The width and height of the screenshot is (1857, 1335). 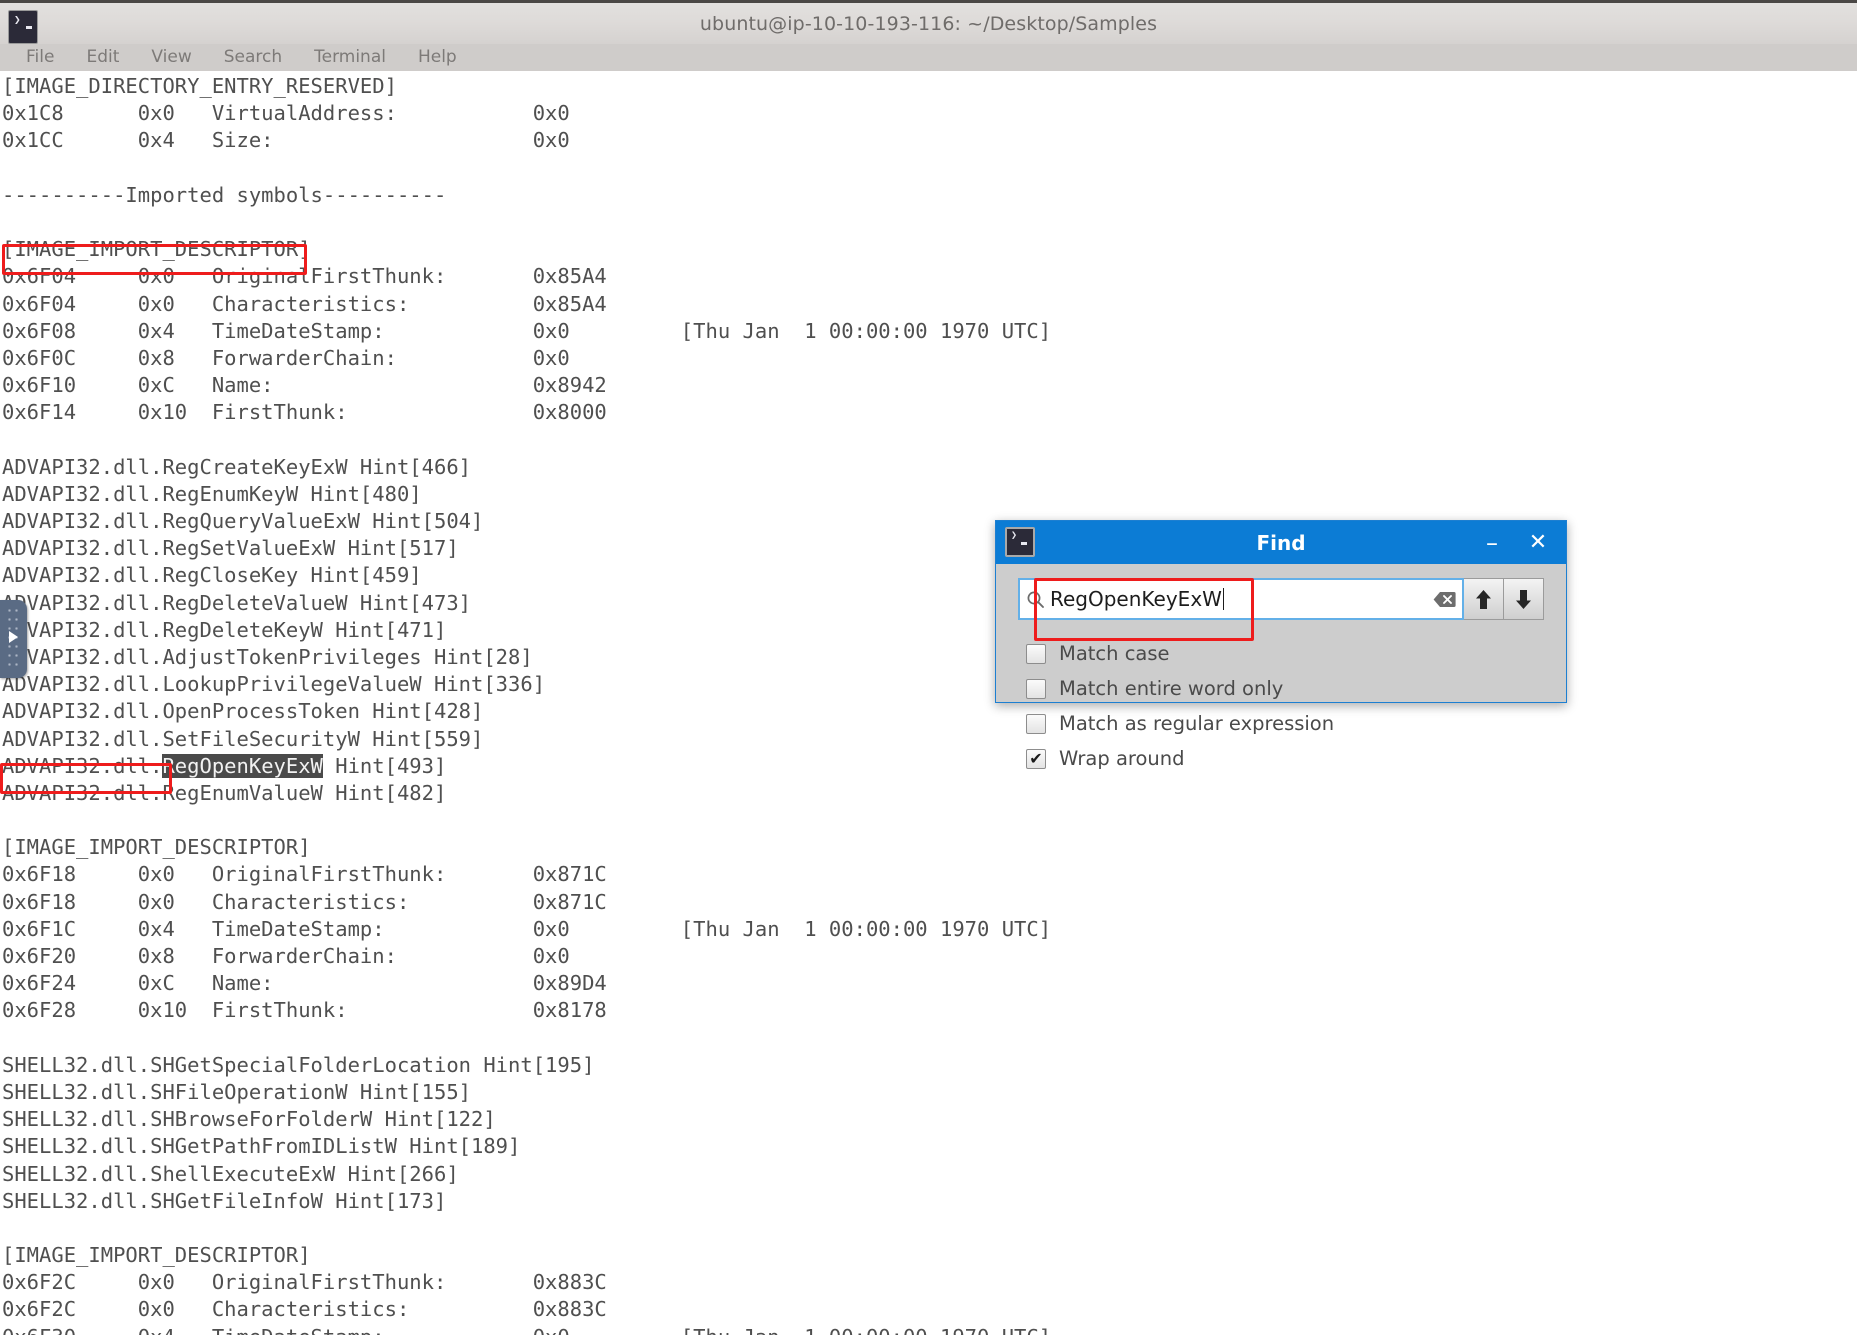 What do you see at coordinates (1197, 723) in the screenshot?
I see `checkbox-label: Match as regular expression` at bounding box center [1197, 723].